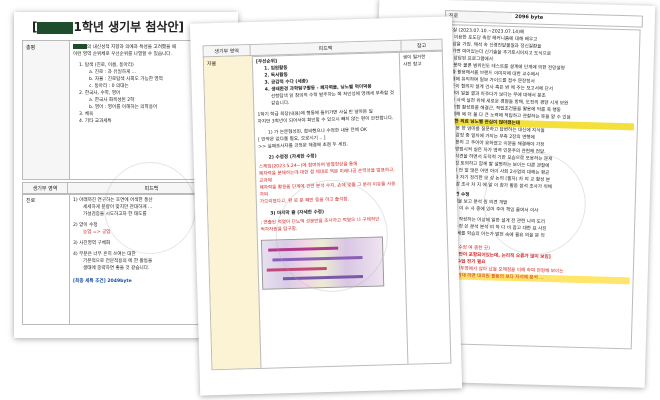 The width and height of the screenshot is (660, 400). I want to click on right-row-label: 진로, so click(479, 17).